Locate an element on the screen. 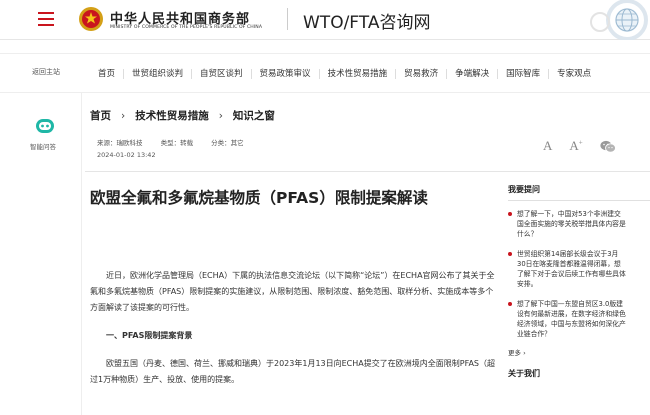 The height and width of the screenshot is (415, 650). font-decrease-button: A is located at coordinates (547, 146).